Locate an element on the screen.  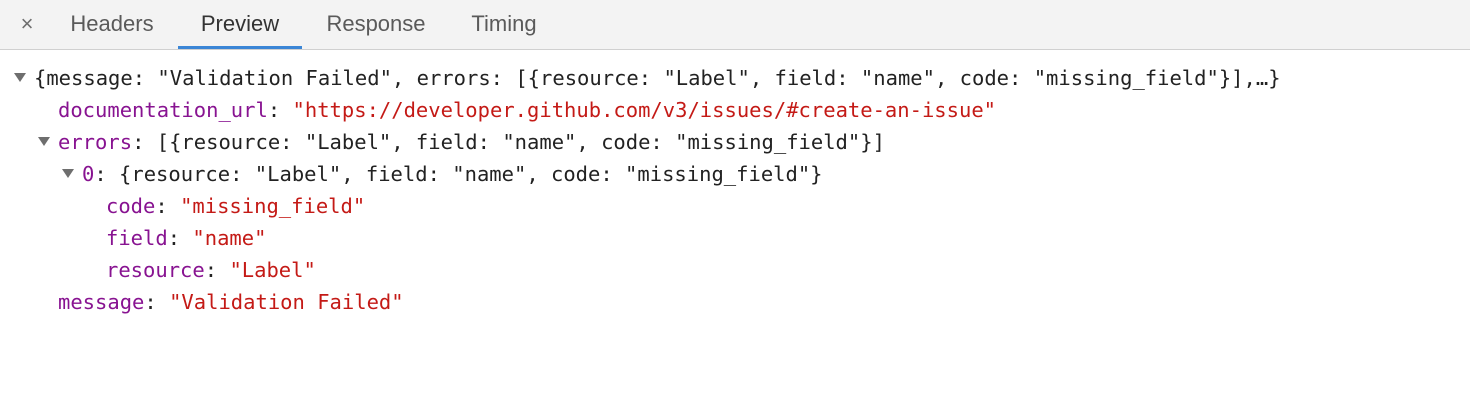
property-key: 0 is located at coordinates (88, 174).